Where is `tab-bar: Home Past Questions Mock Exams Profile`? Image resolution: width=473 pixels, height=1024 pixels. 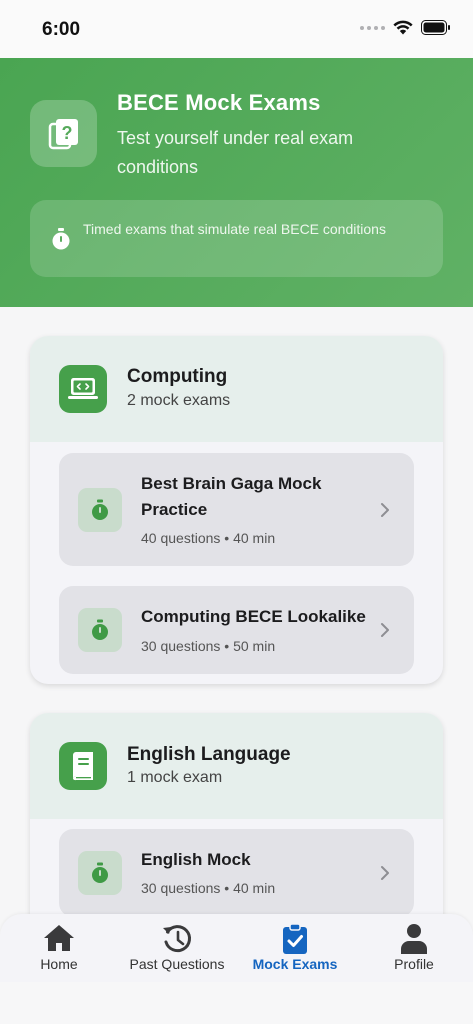 tab-bar: Home Past Questions Mock Exams Profile is located at coordinates (236, 948).